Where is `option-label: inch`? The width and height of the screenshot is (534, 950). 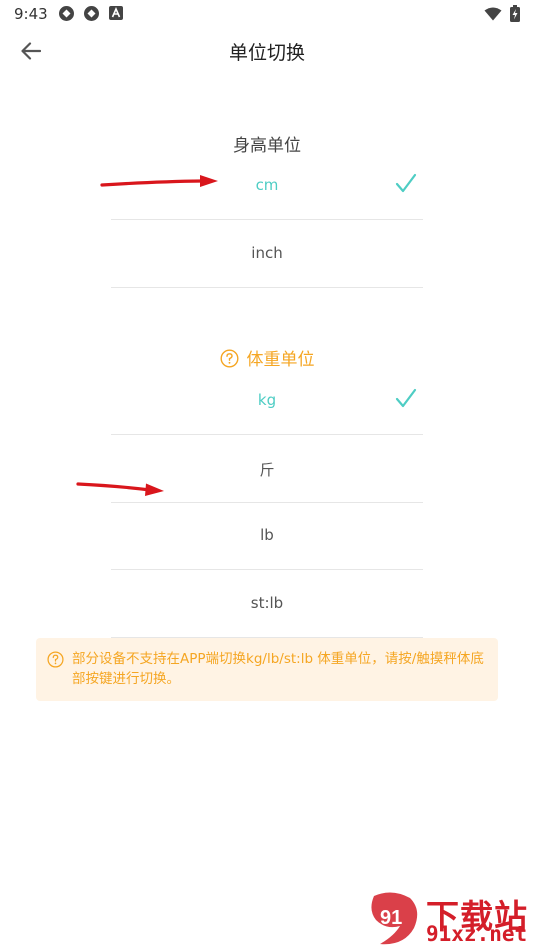 option-label: inch is located at coordinates (267, 253).